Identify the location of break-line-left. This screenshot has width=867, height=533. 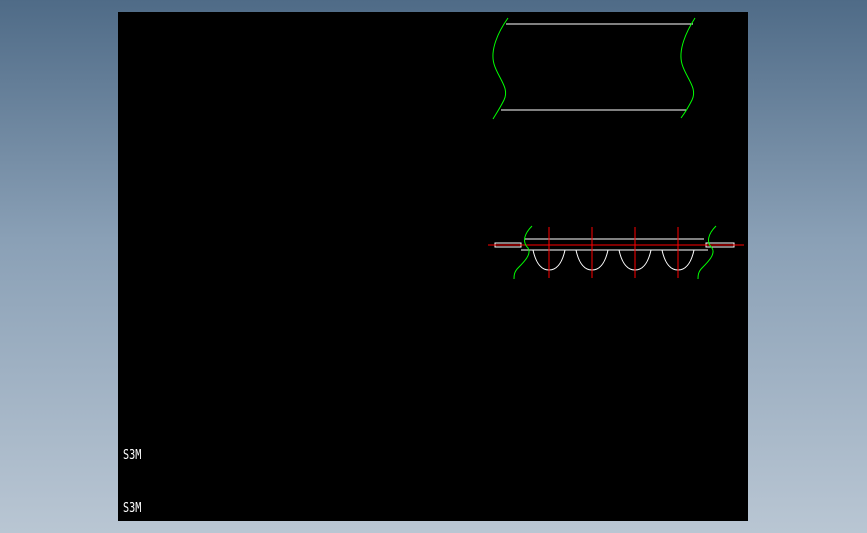
(500, 68).